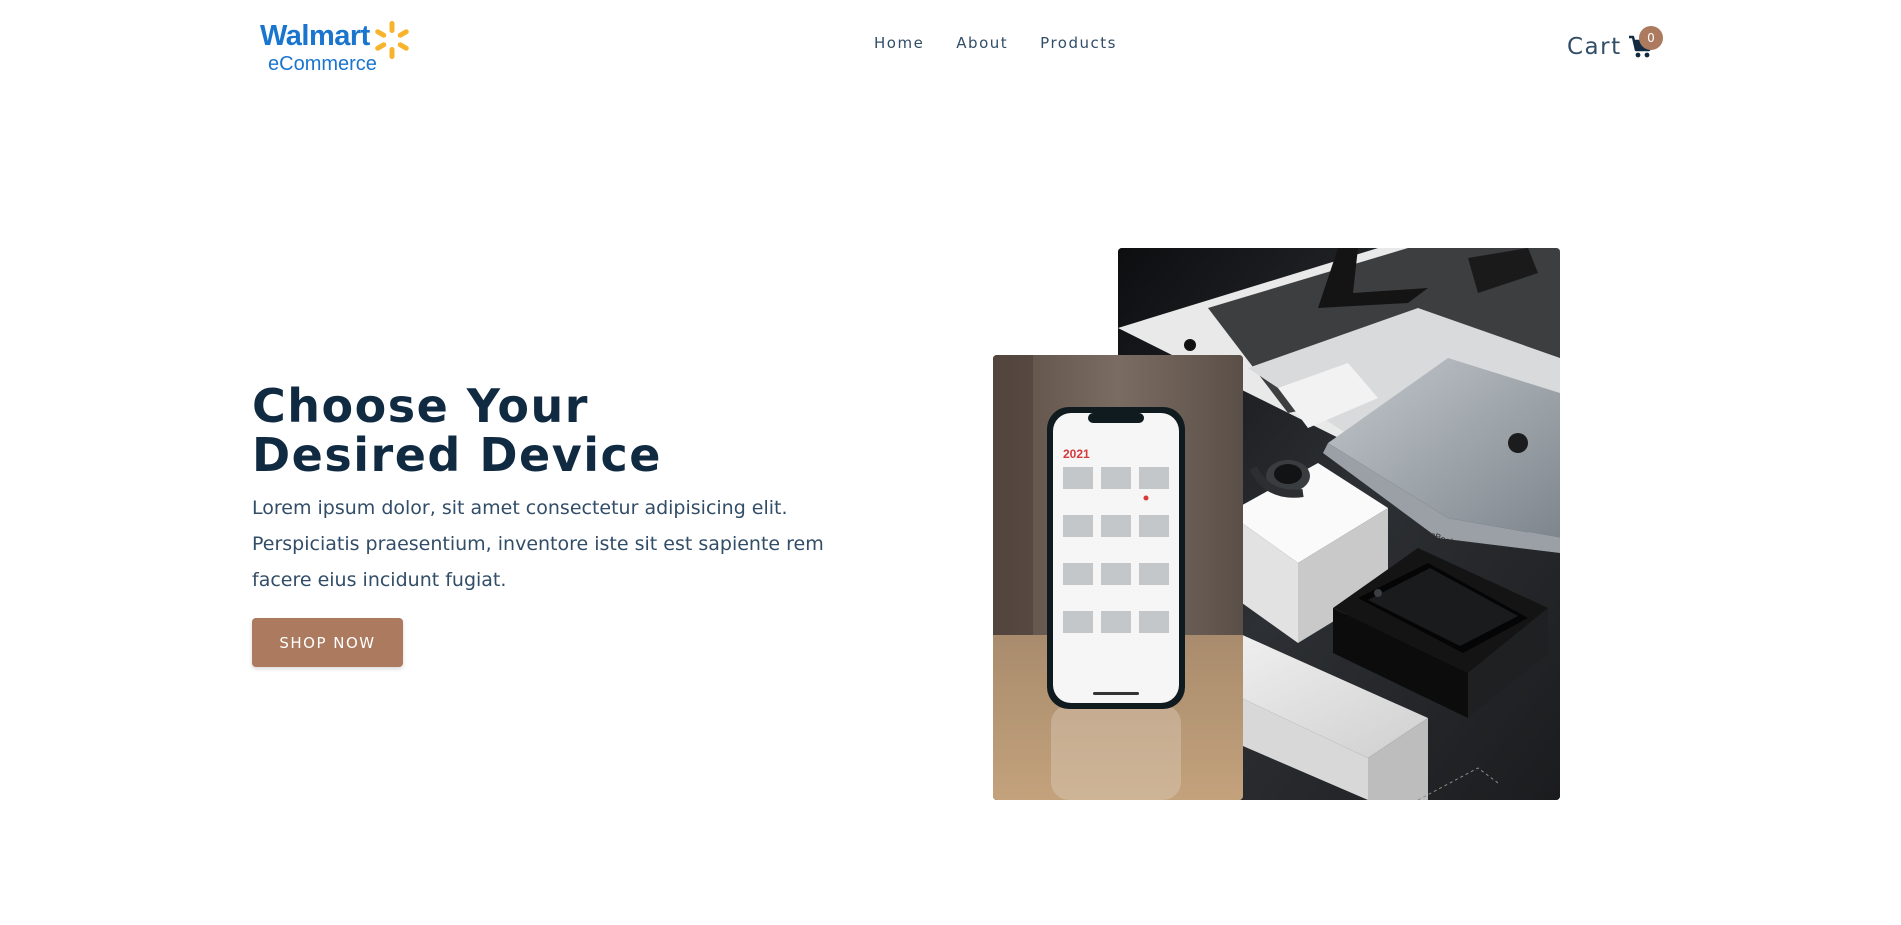 This screenshot has height=925, width=1901. What do you see at coordinates (982, 43) in the screenshot?
I see `nav-link-about: About` at bounding box center [982, 43].